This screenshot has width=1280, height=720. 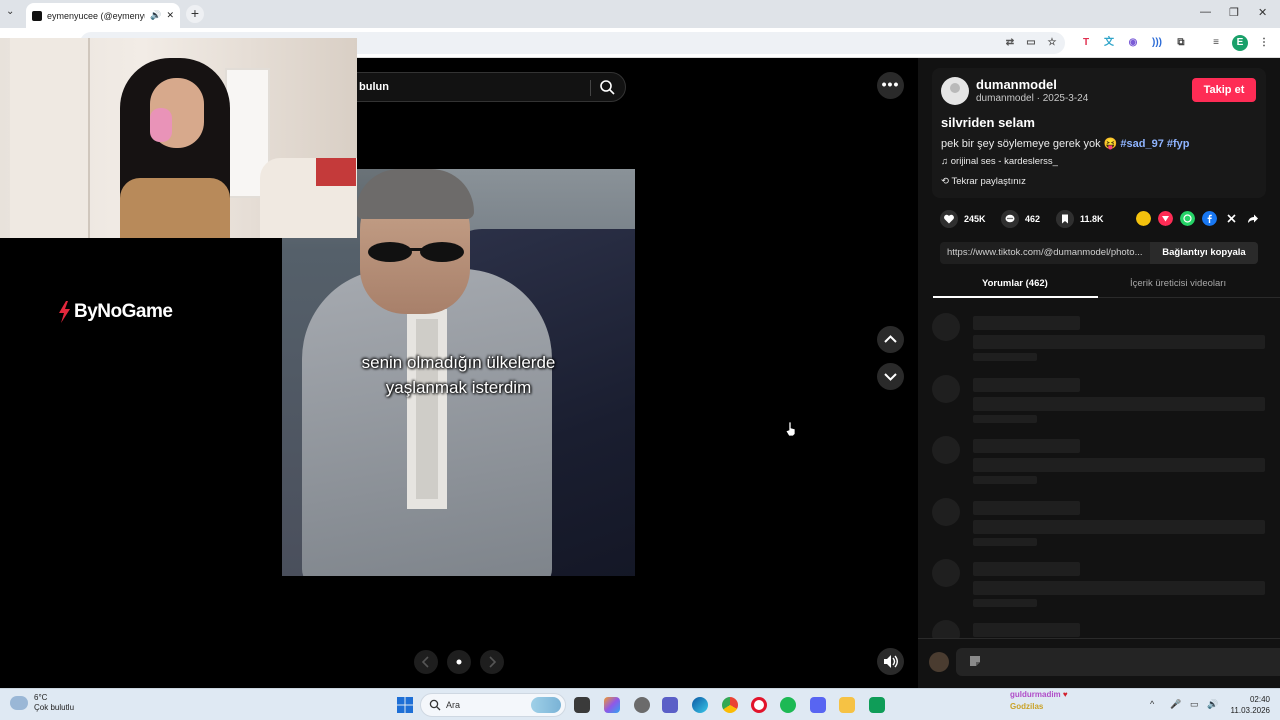 What do you see at coordinates (10, 11) in the screenshot?
I see `tab-list-icon: ⌄` at bounding box center [10, 11].